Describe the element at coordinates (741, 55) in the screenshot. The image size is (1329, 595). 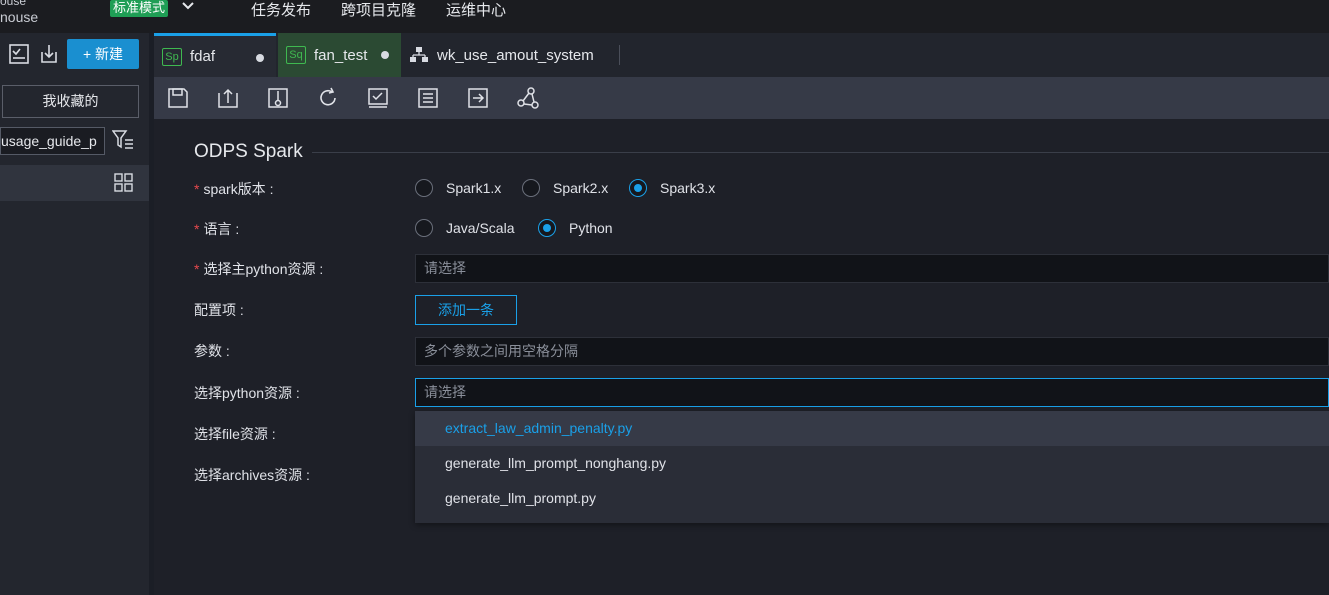
I see `tab-bar: Sp fdaf Sq fan_test wk_use_amout_system` at that location.